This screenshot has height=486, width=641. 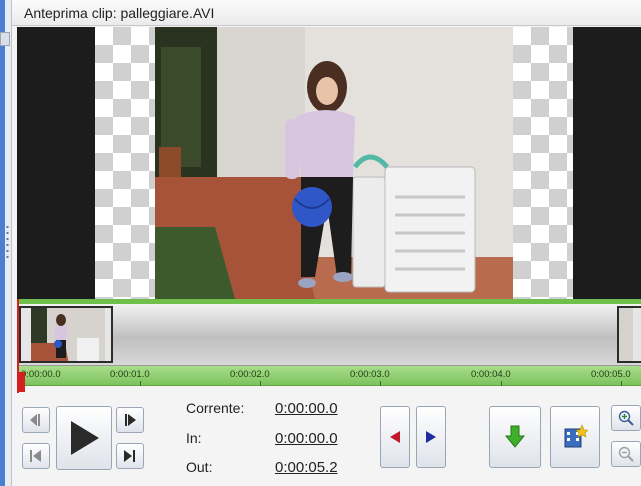 I want to click on mark-in-icon, so click(x=395, y=437).